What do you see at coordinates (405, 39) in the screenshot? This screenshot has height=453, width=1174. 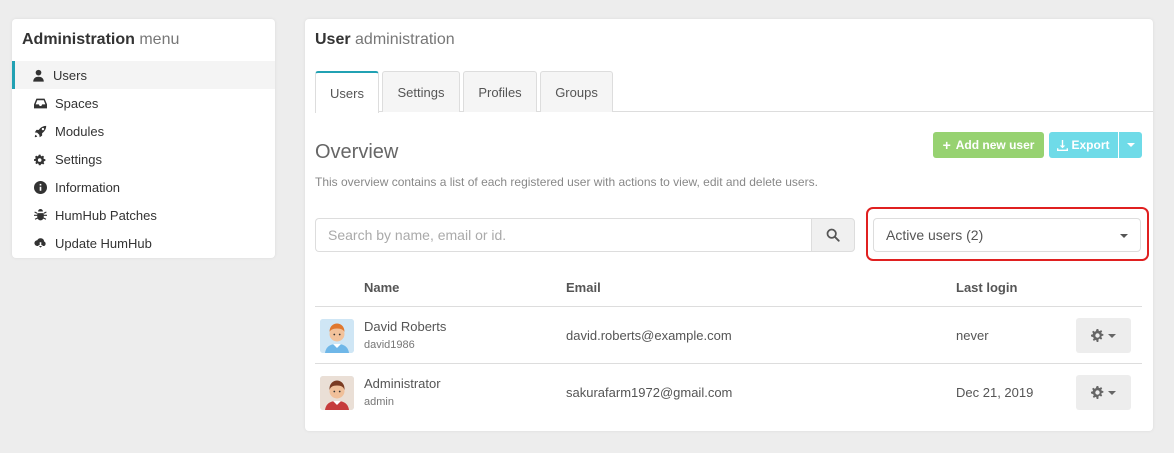 I see `panel-title-rest: administration` at bounding box center [405, 39].